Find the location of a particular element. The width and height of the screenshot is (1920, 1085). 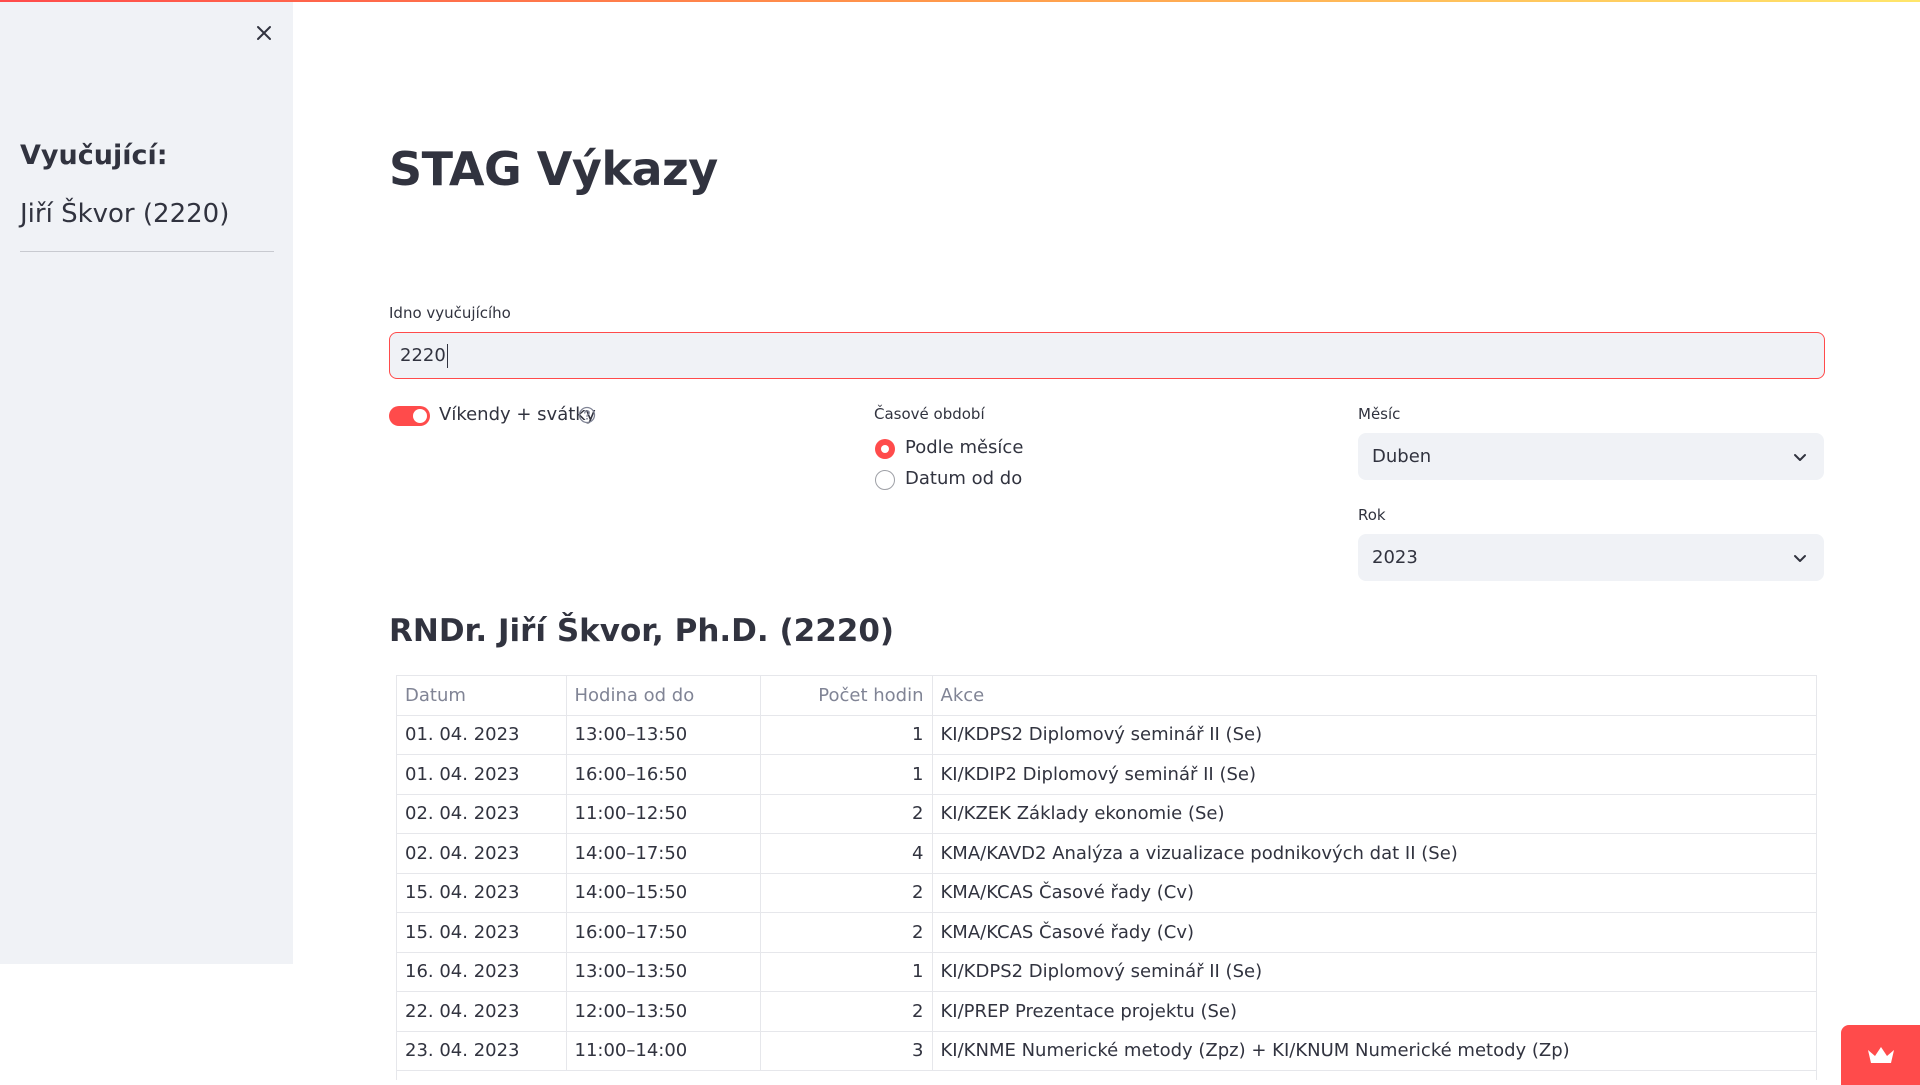

close-sidebar-button is located at coordinates (264, 33).